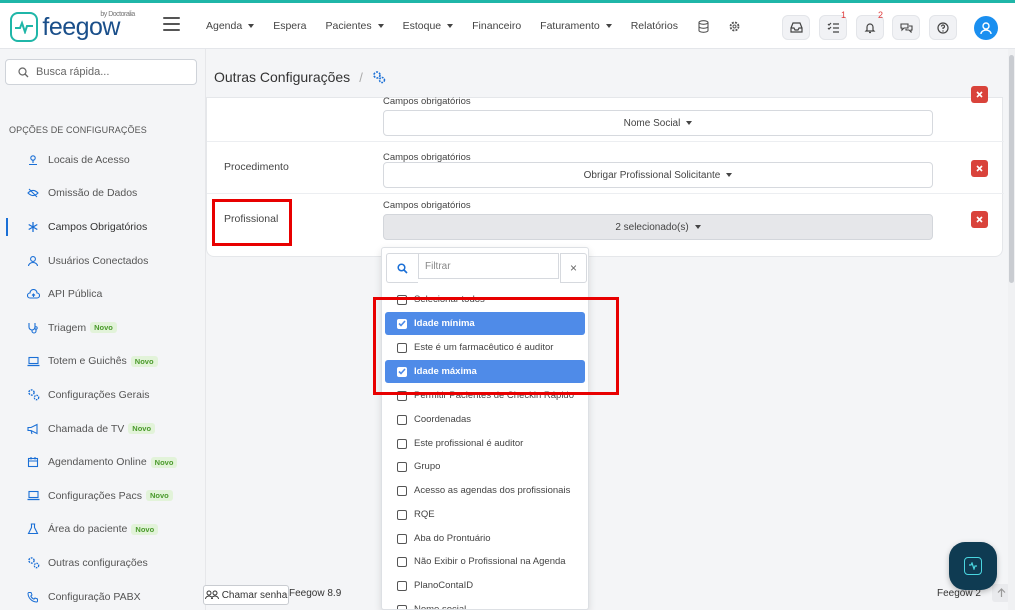 The width and height of the screenshot is (1015, 610). Describe the element at coordinates (485, 585) in the screenshot. I see `dropdown-option: PlanoContaID` at that location.